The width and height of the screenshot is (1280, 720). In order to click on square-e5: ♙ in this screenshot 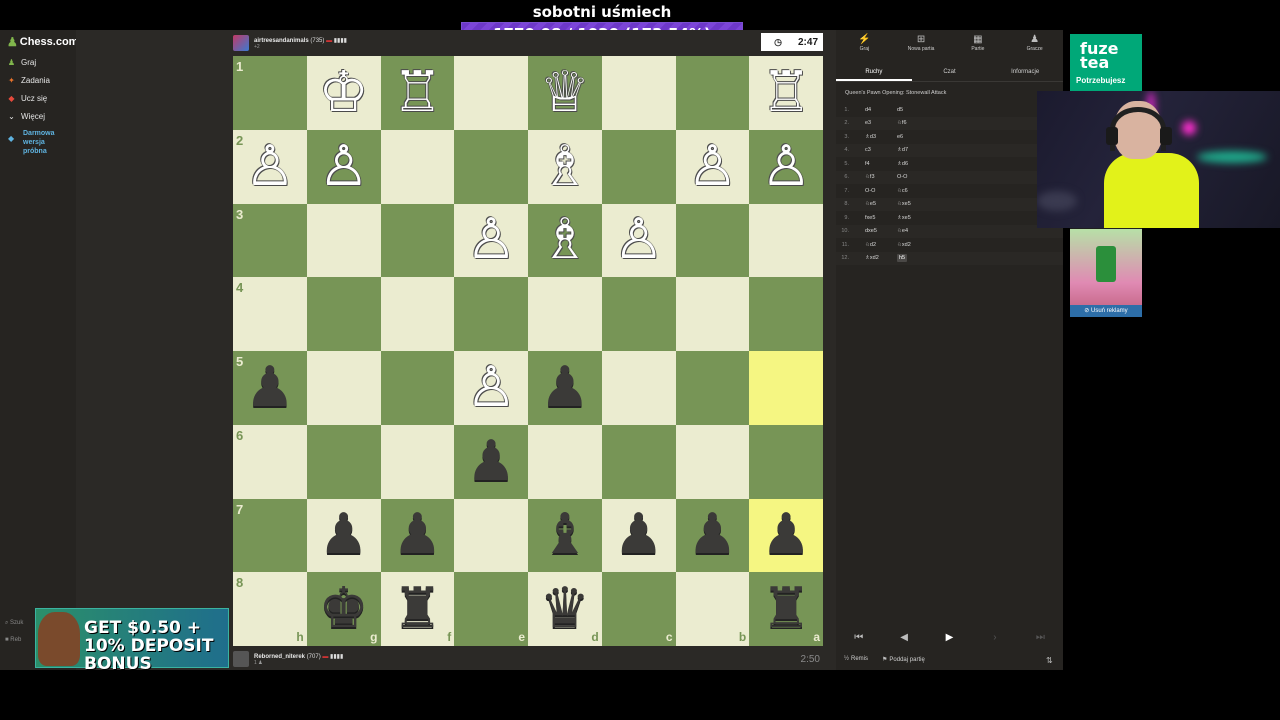, I will do `click(491, 388)`.